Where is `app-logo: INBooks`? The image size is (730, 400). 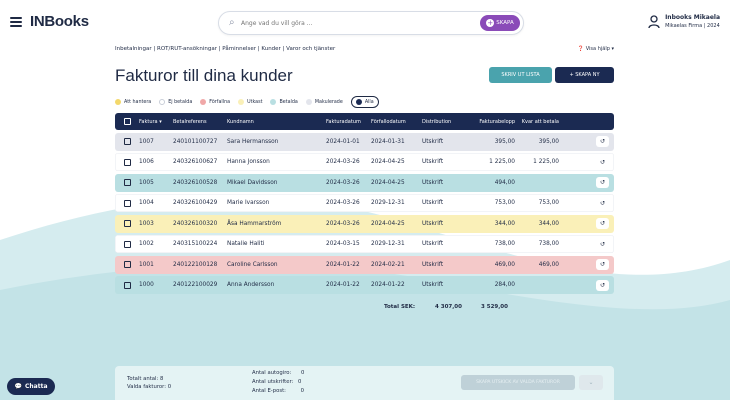
app-logo: INBooks is located at coordinates (59, 21).